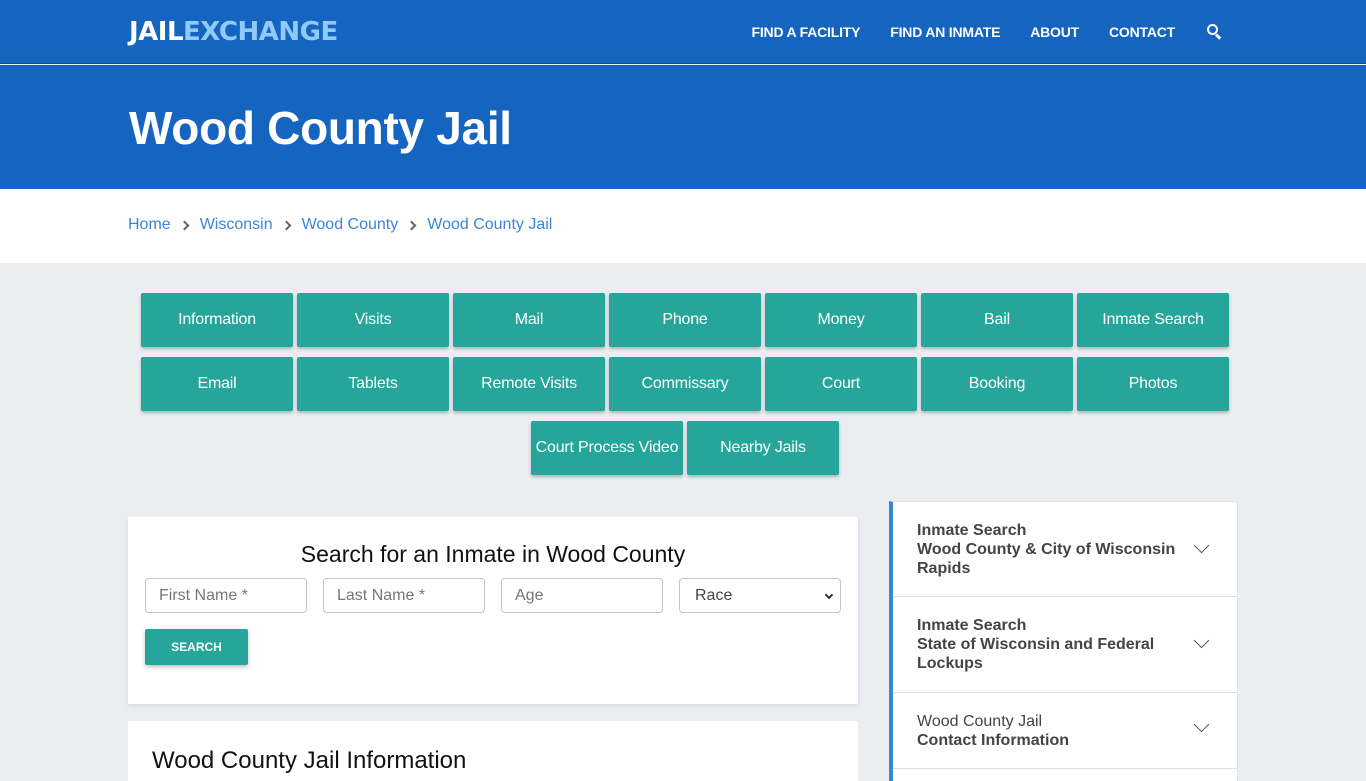 The width and height of the screenshot is (1366, 781). What do you see at coordinates (529, 320) in the screenshot?
I see `topic-button-mail: Mail` at bounding box center [529, 320].